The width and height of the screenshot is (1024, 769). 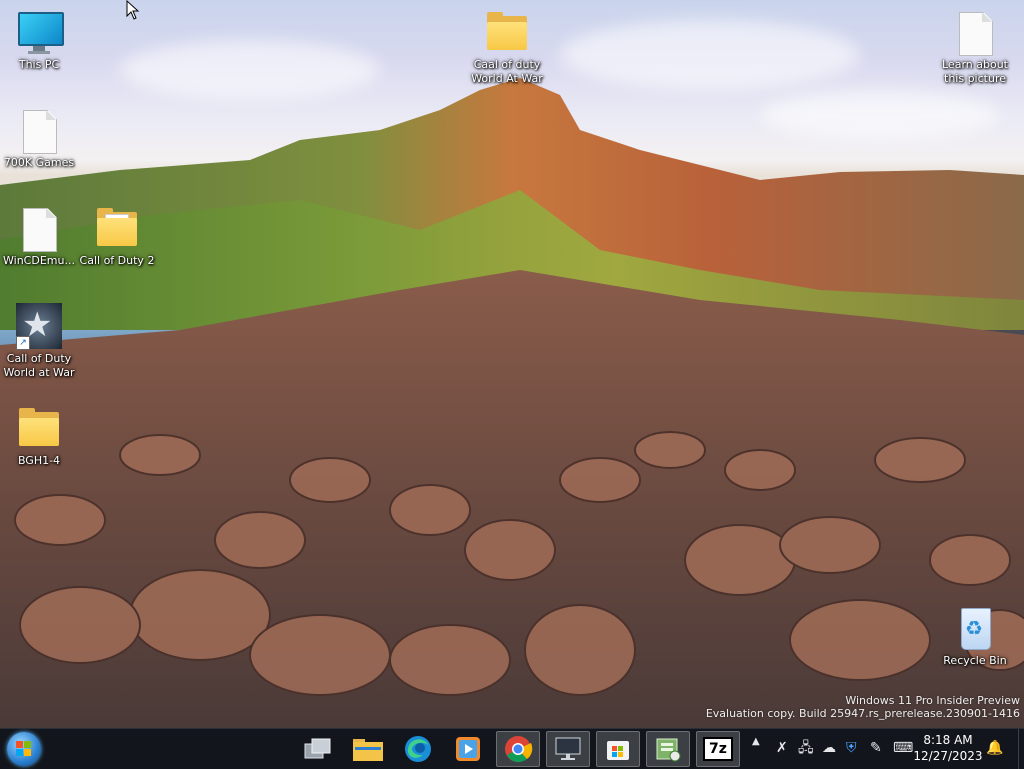 I want to click on store-icon, so click(x=618, y=750).